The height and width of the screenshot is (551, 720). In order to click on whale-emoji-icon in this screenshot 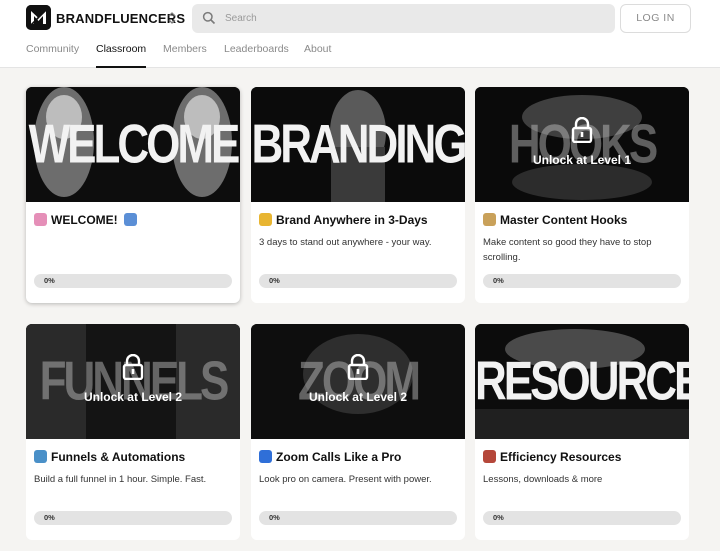, I will do `click(40, 456)`.